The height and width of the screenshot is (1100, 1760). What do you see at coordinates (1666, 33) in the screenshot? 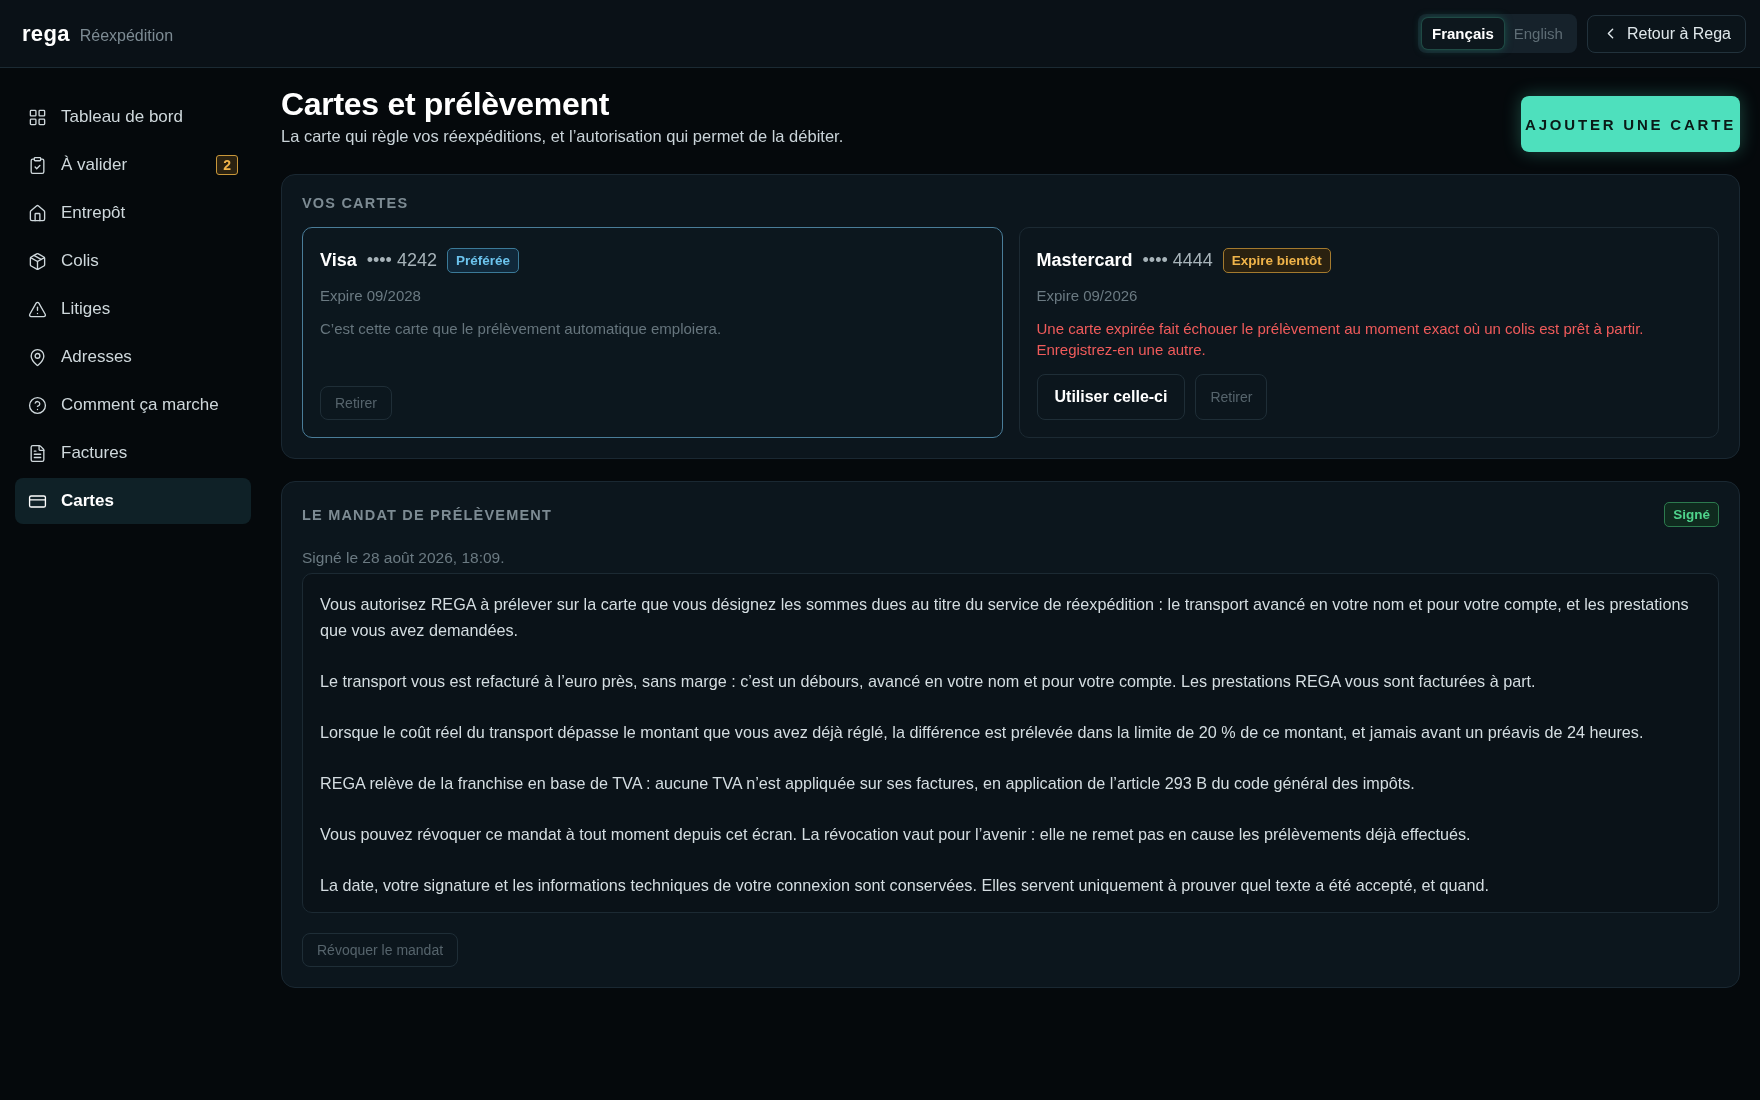
I see `back-button: Retour à Rega` at bounding box center [1666, 33].